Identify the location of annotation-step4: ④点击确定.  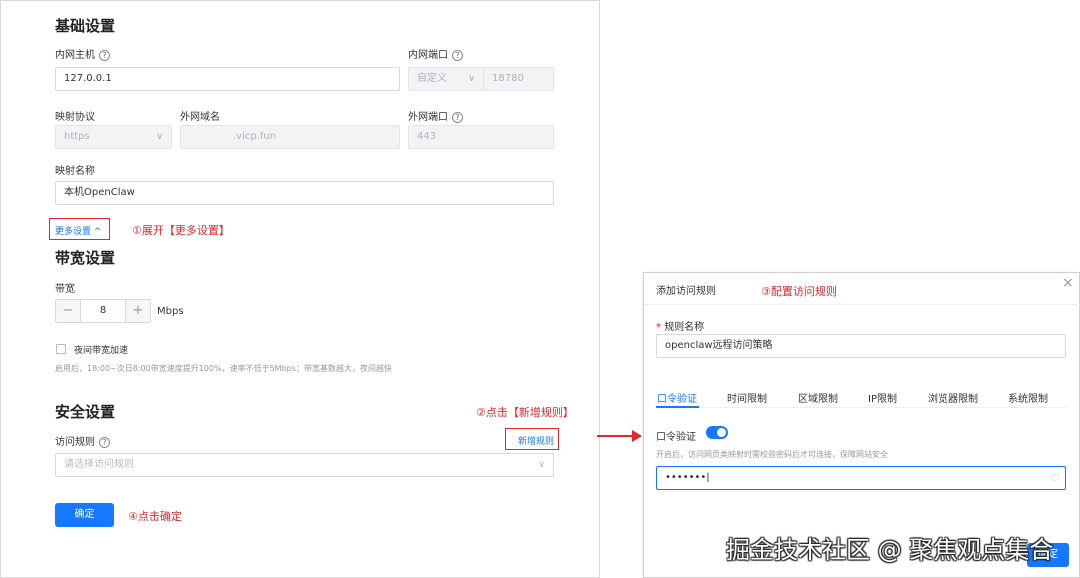
(155, 516).